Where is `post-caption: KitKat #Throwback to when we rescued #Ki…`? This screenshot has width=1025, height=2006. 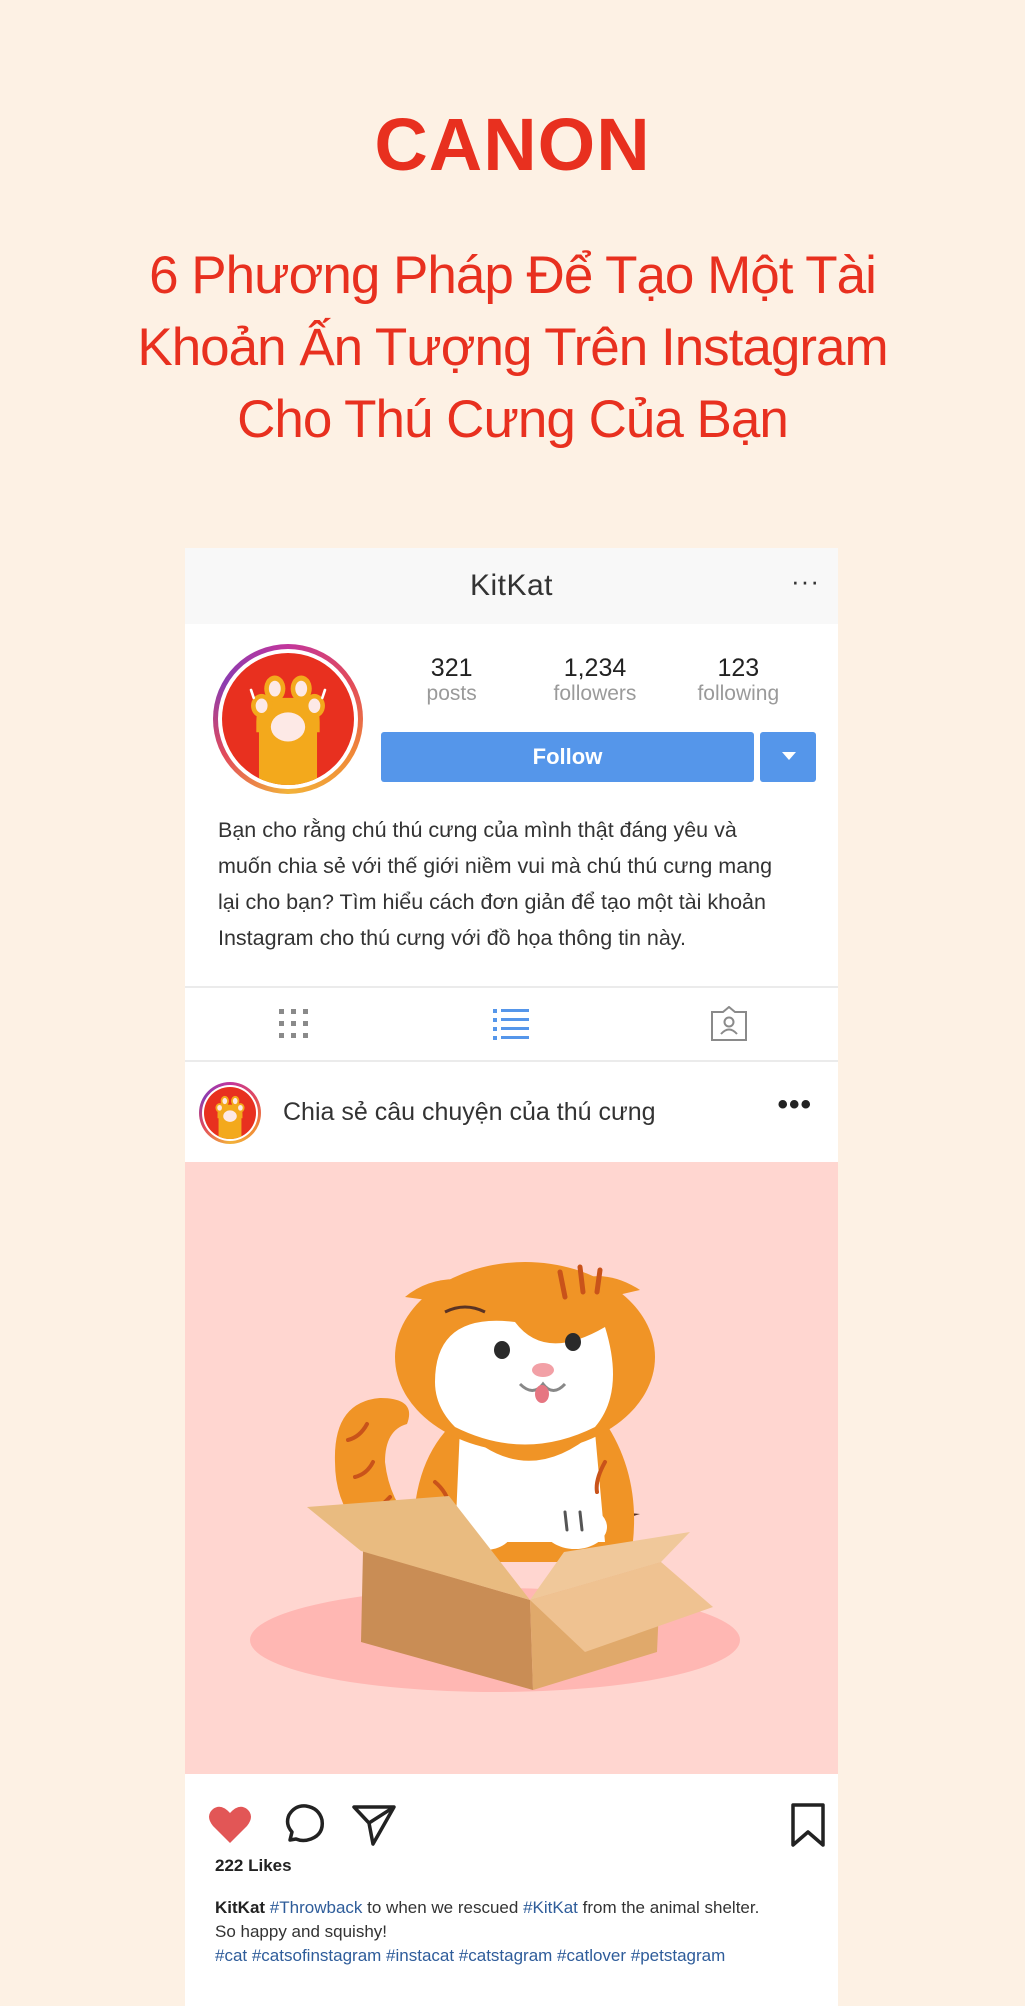 post-caption: KitKat #Throwback to when we rescued #Ki… is located at coordinates (515, 1932).